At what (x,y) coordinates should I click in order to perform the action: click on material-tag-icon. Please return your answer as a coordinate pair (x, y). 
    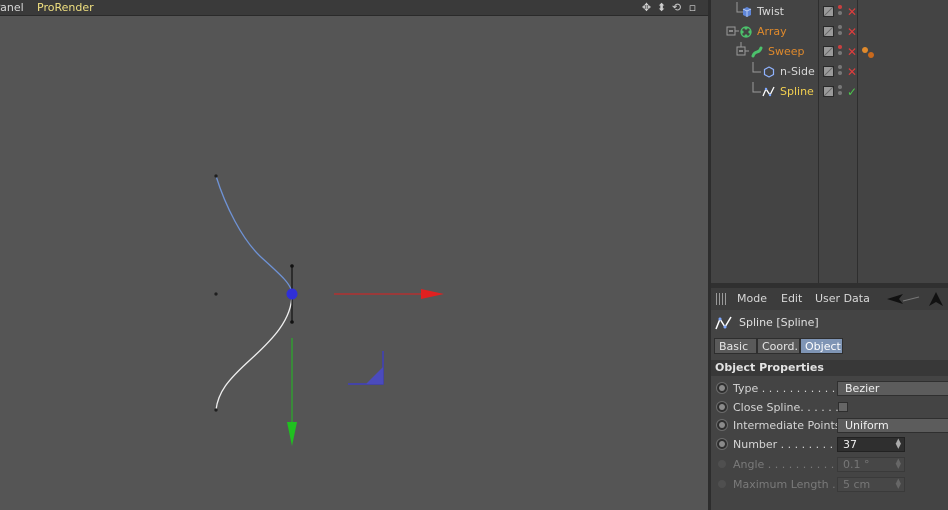
    Looking at the image, I should click on (868, 52).